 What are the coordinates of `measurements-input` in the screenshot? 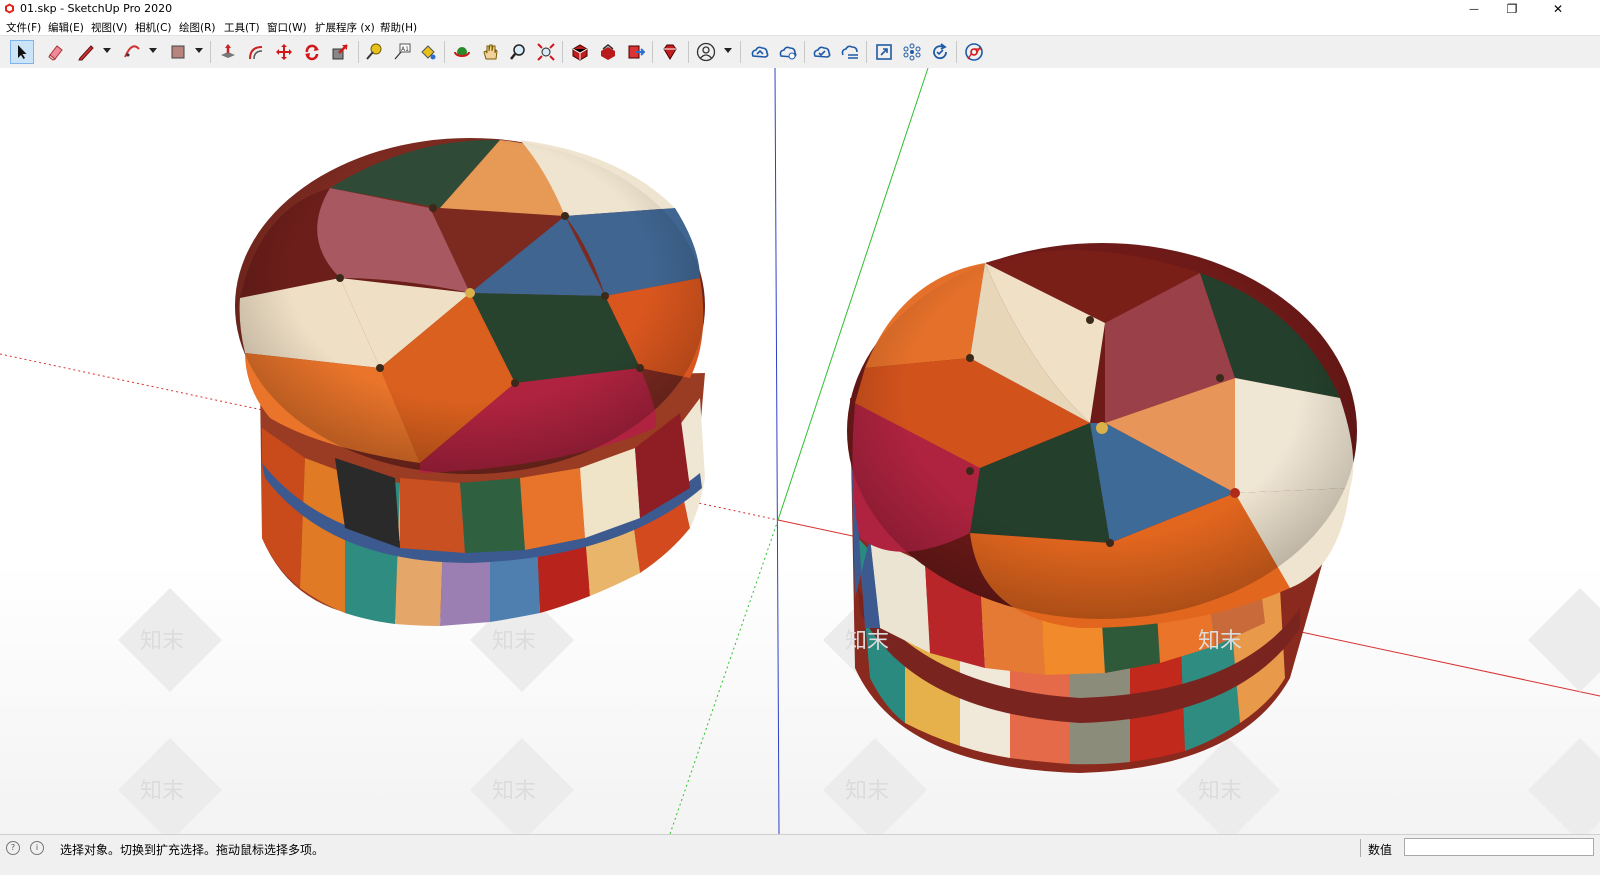 It's located at (1499, 847).